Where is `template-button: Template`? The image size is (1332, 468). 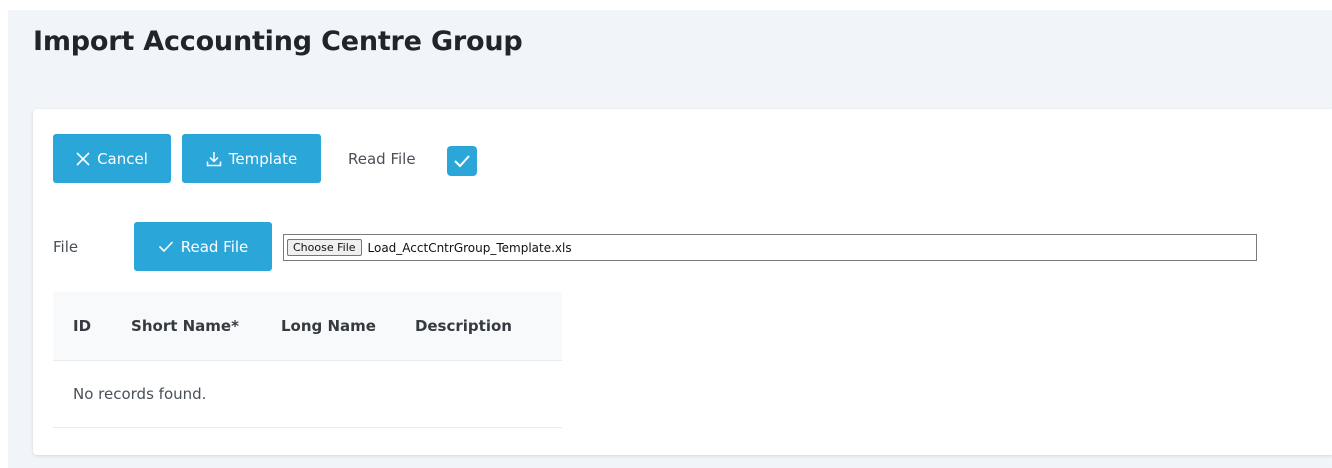
template-button: Template is located at coordinates (251, 158).